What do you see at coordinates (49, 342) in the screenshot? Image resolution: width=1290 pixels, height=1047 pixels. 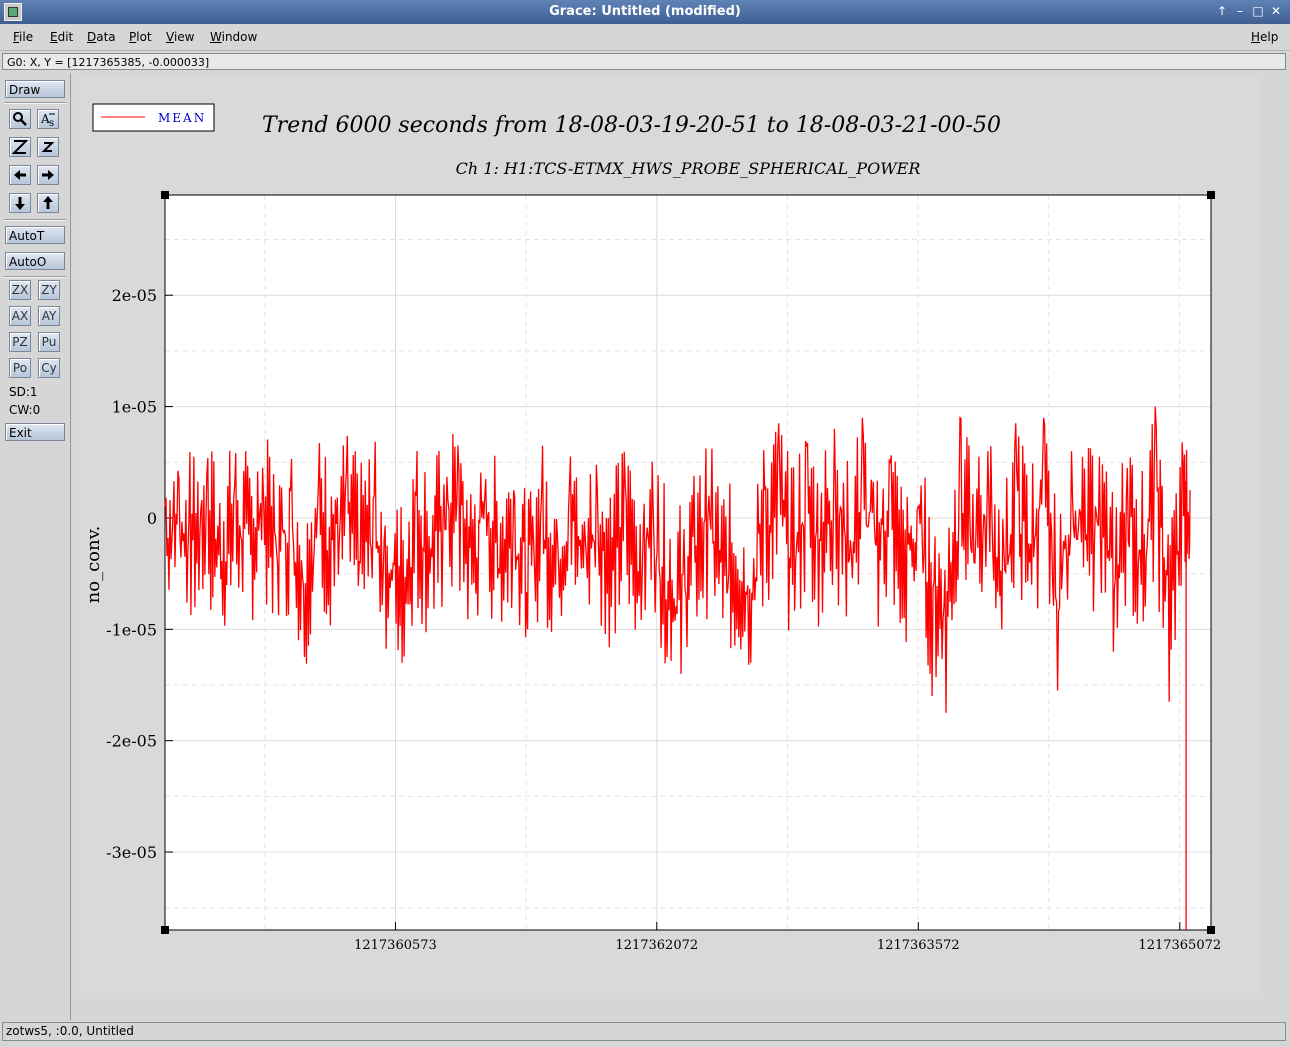 I see `push-button: Pu` at bounding box center [49, 342].